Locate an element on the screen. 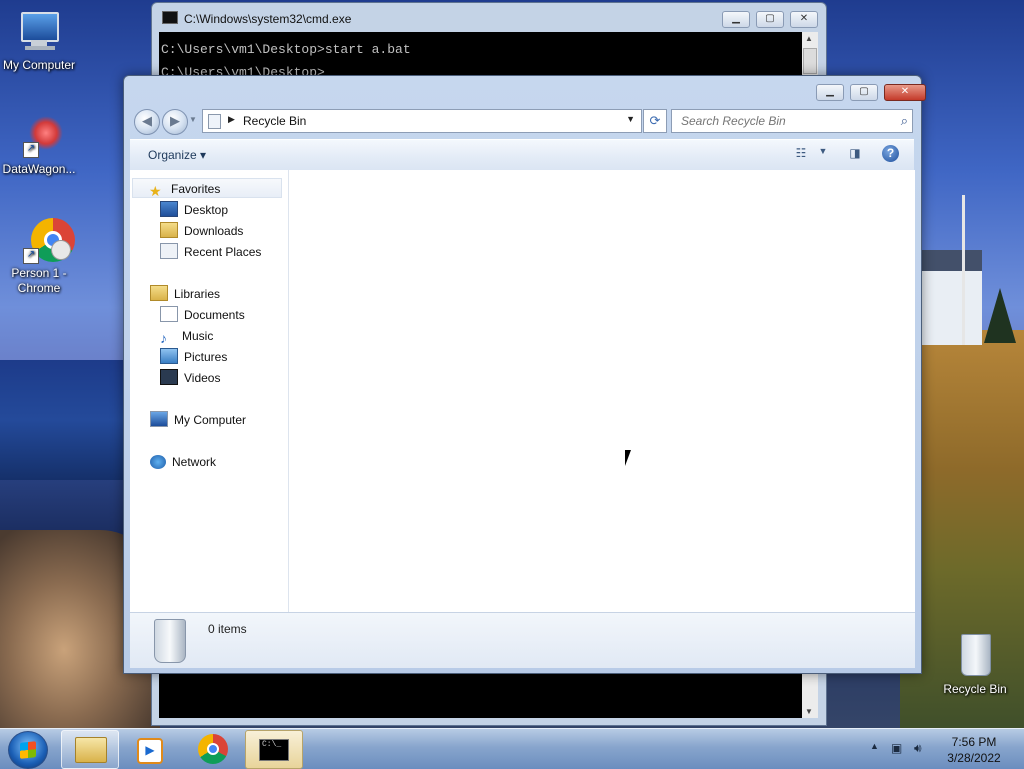  videos-icon is located at coordinates (169, 377).